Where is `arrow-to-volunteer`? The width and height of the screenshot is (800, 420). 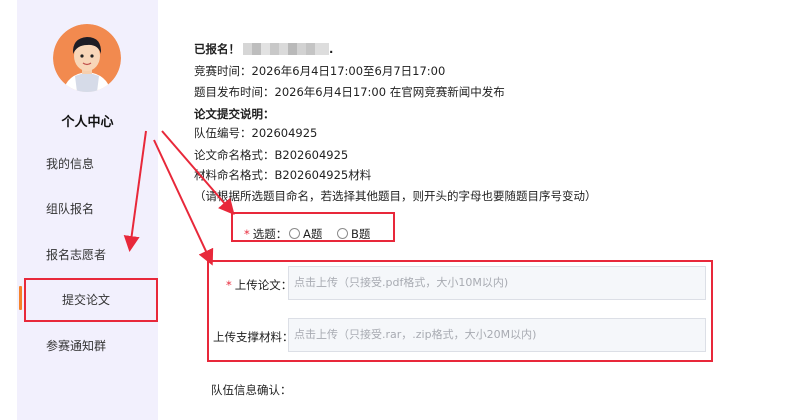 arrow-to-volunteer is located at coordinates (135, 191).